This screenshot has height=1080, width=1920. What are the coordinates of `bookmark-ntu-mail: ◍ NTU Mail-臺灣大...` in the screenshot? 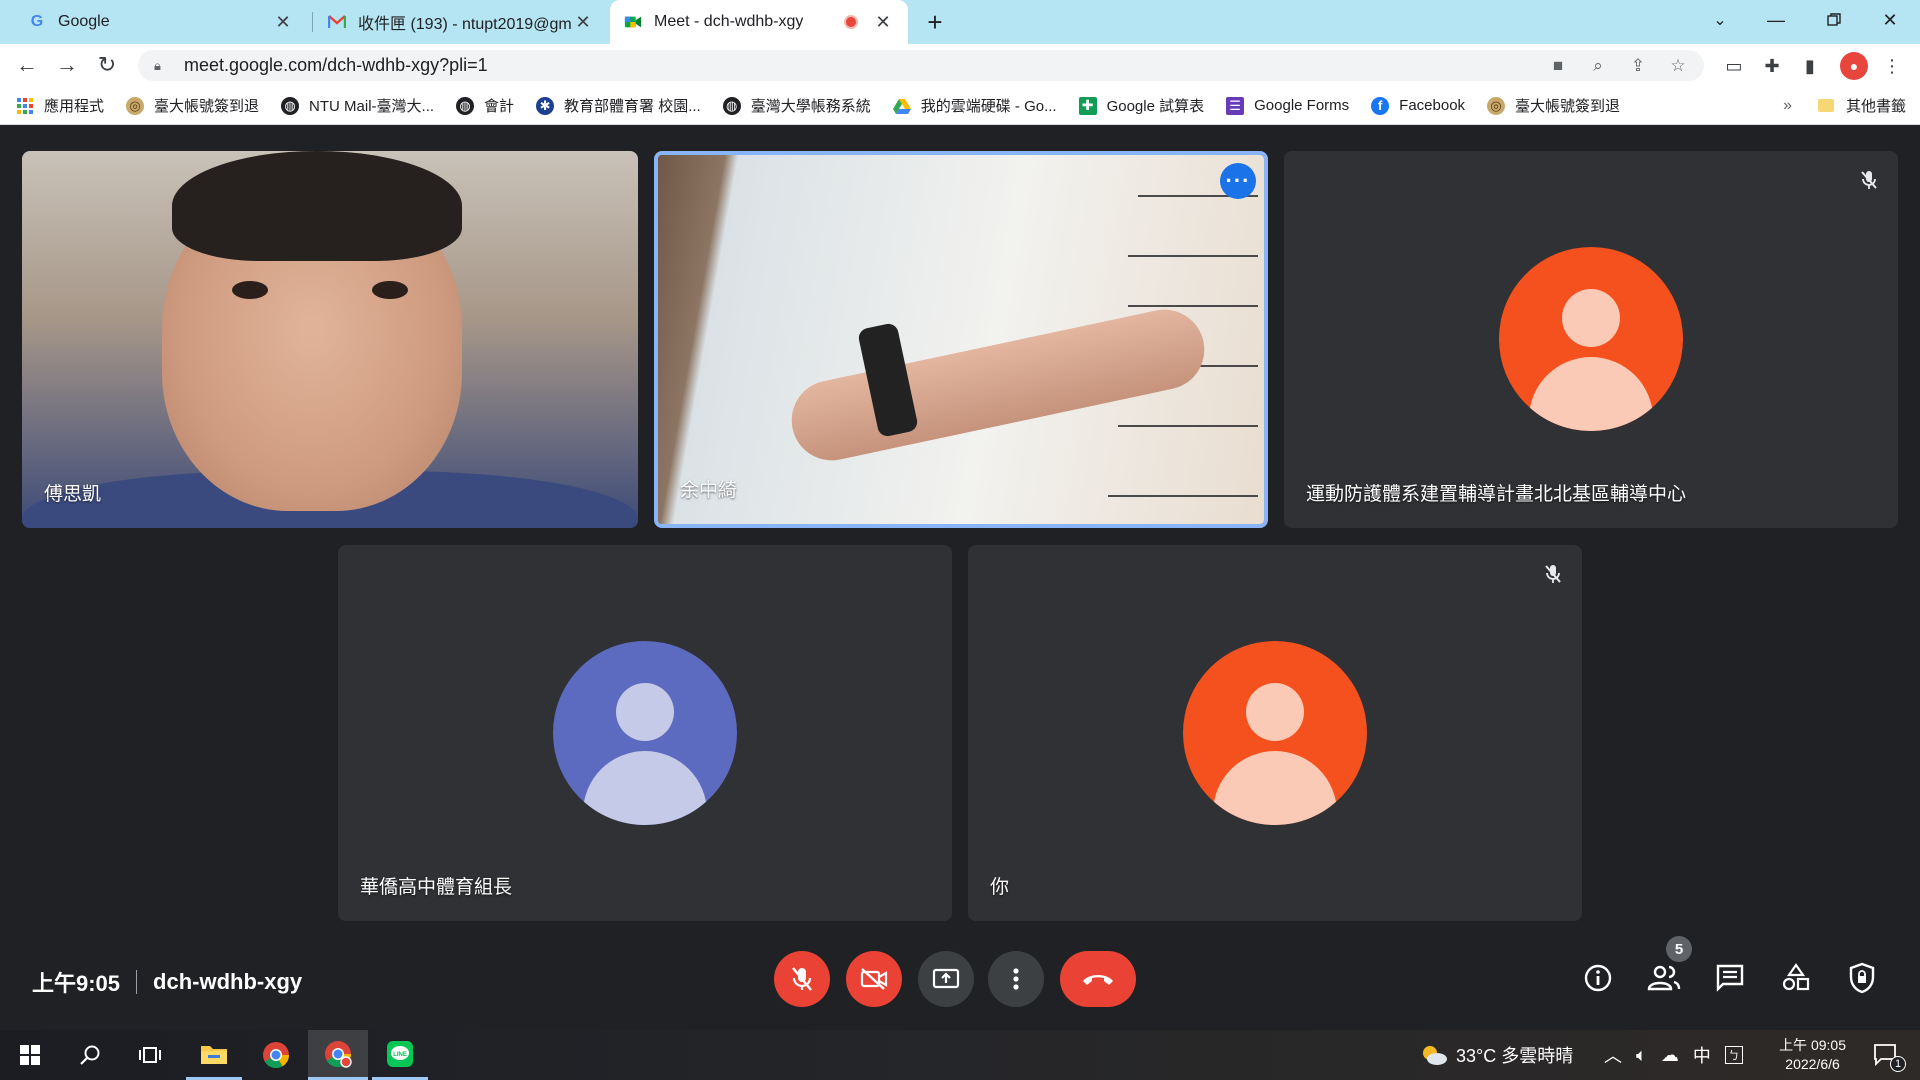 It's located at (357, 105).